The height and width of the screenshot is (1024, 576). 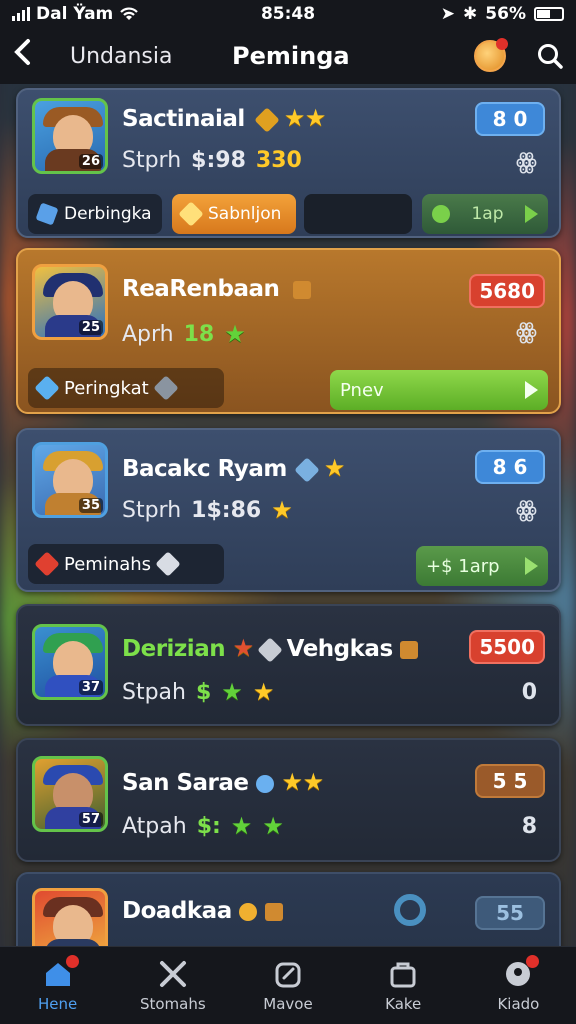 I want to click on character-portrait: 35, so click(x=70, y=480).